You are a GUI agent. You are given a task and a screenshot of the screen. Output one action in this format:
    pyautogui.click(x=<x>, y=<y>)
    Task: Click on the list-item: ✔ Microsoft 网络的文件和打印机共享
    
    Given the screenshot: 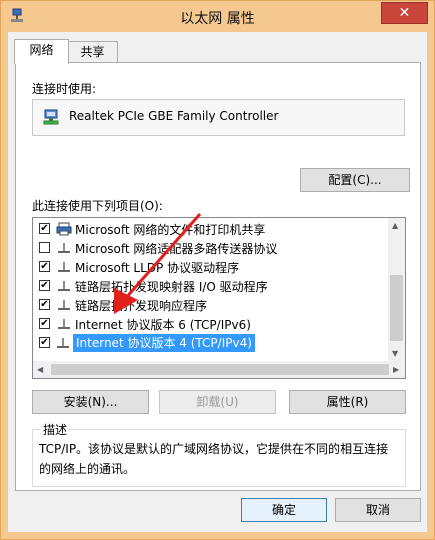 What is the action you would take?
    pyautogui.click(x=210, y=229)
    